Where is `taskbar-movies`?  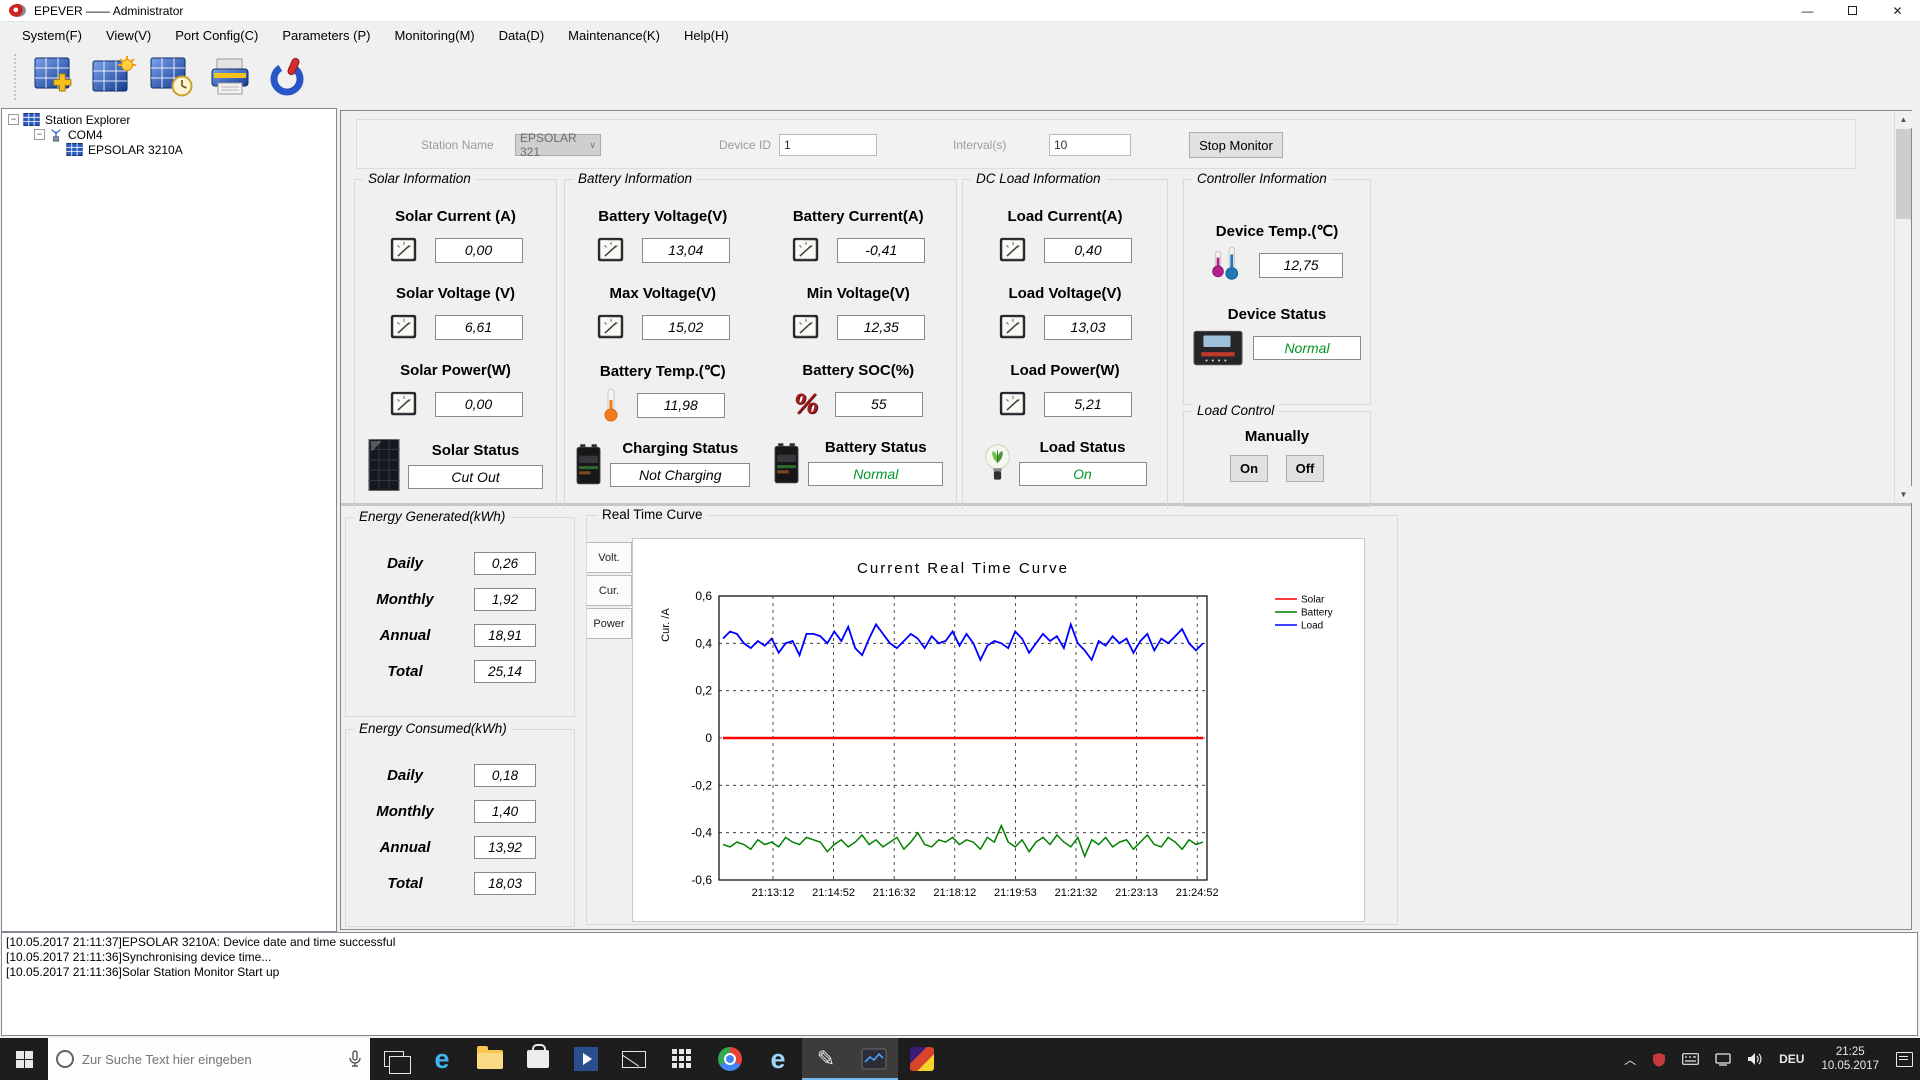 taskbar-movies is located at coordinates (586, 1059).